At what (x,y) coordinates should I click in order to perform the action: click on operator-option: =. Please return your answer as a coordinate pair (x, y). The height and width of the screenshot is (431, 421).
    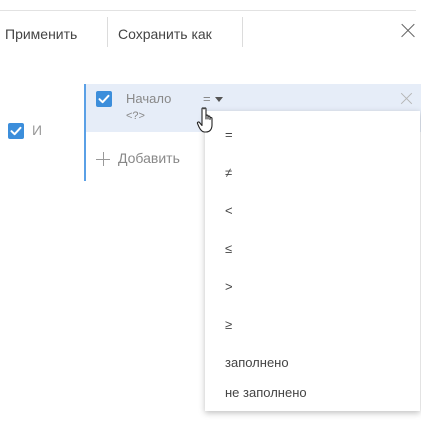
    Looking at the image, I should click on (312, 134).